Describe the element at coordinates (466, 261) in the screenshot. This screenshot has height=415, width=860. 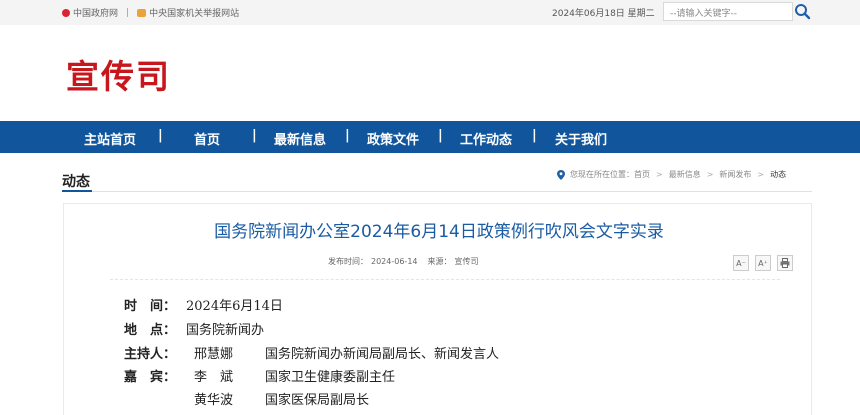
I see `meta-source: 宣传司` at that location.